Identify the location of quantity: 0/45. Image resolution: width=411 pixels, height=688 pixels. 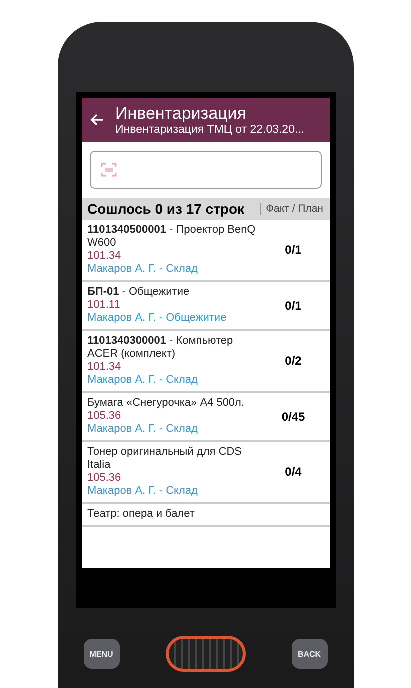
(293, 417).